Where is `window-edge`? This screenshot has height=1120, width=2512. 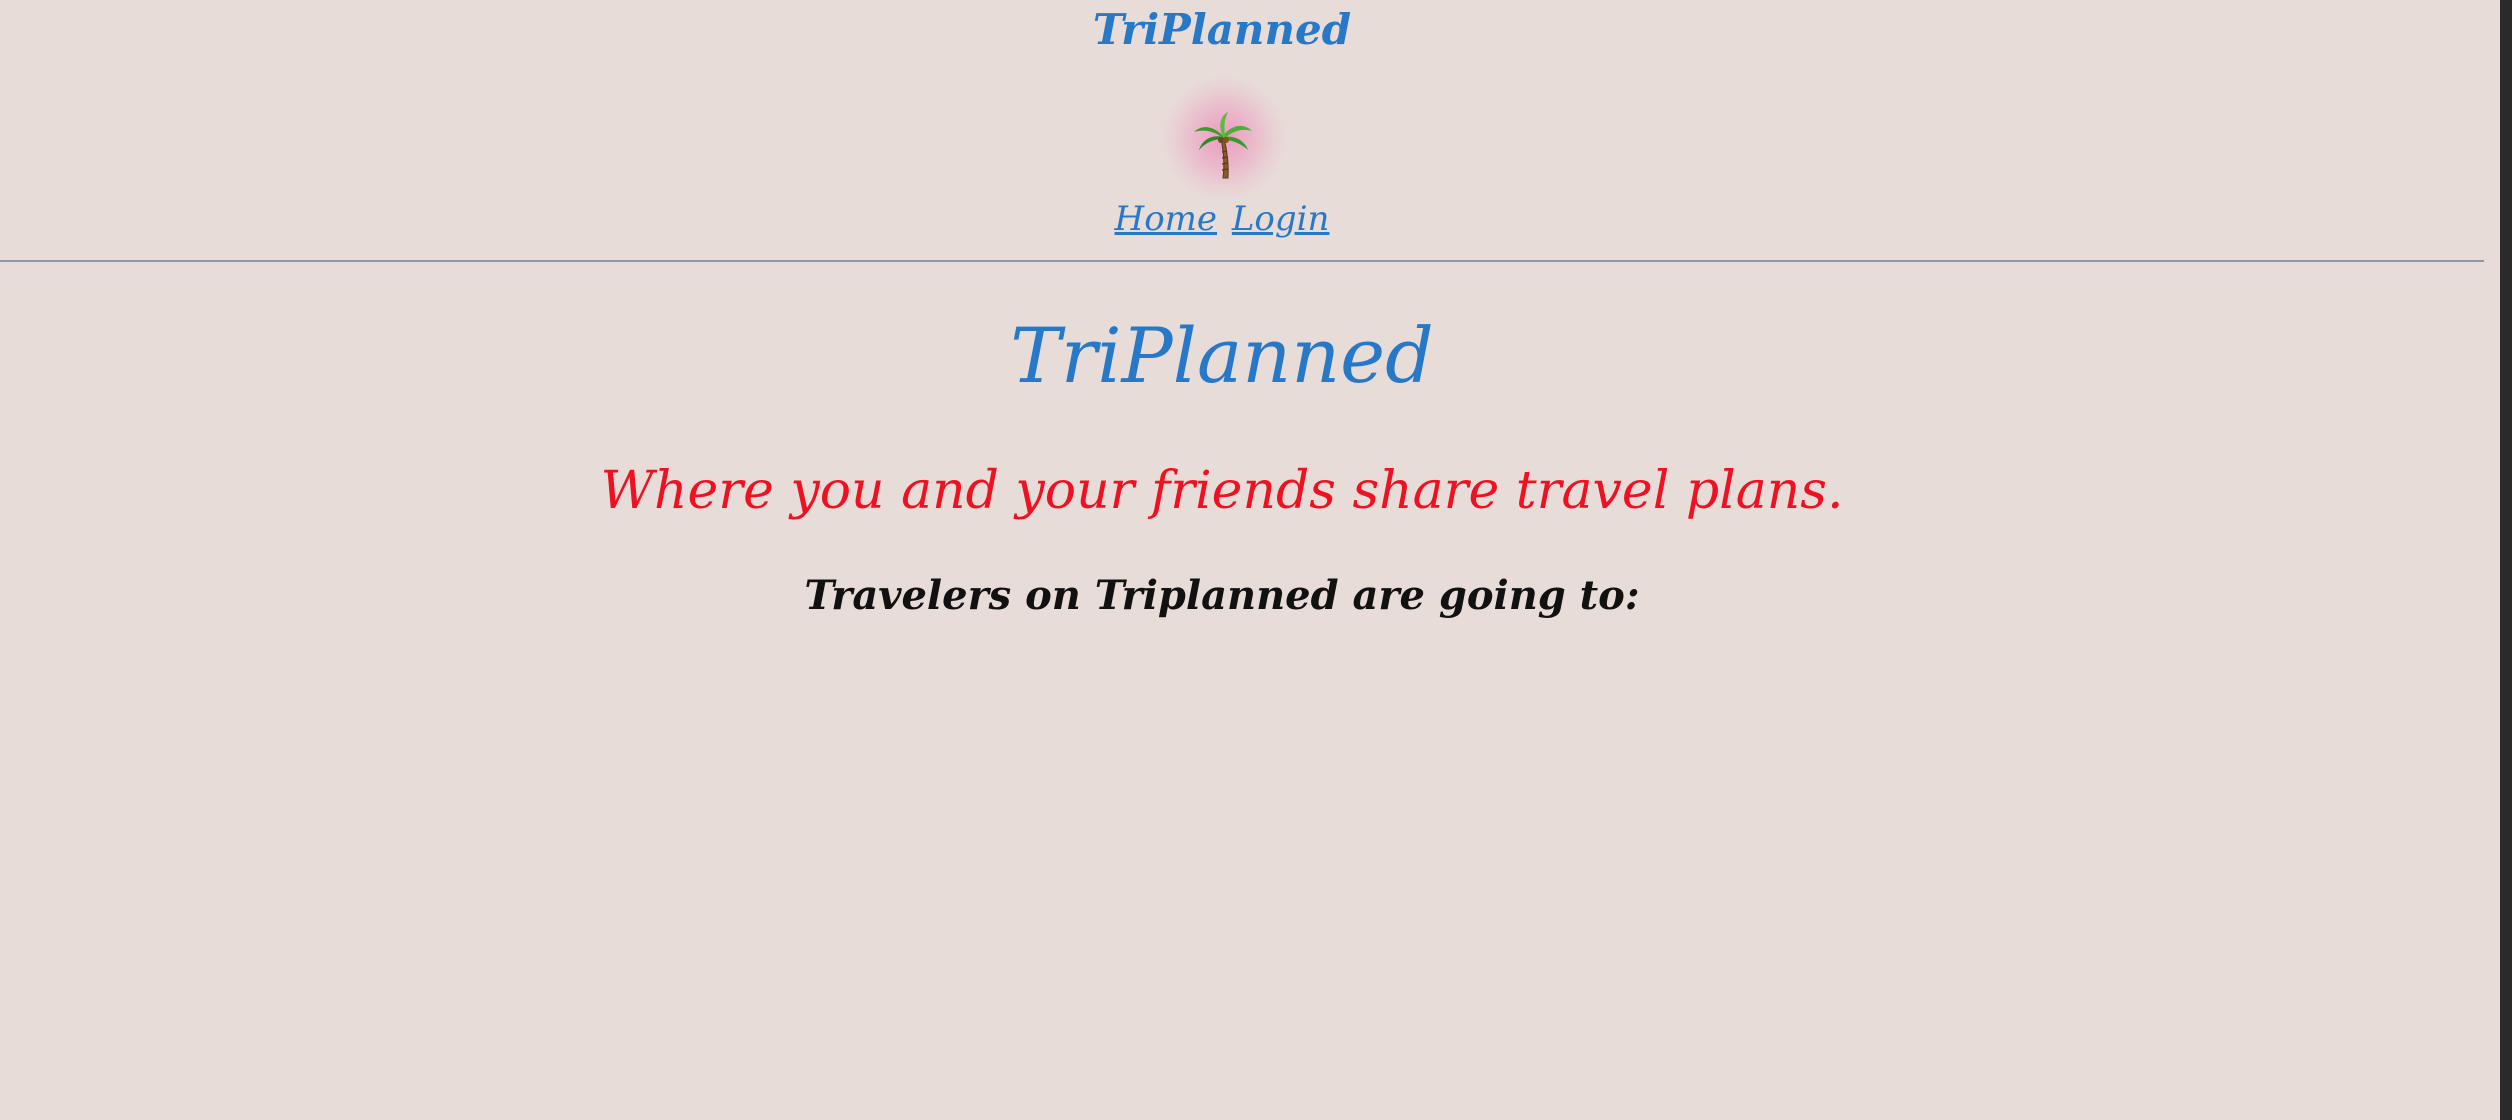
window-edge is located at coordinates (2506, 560).